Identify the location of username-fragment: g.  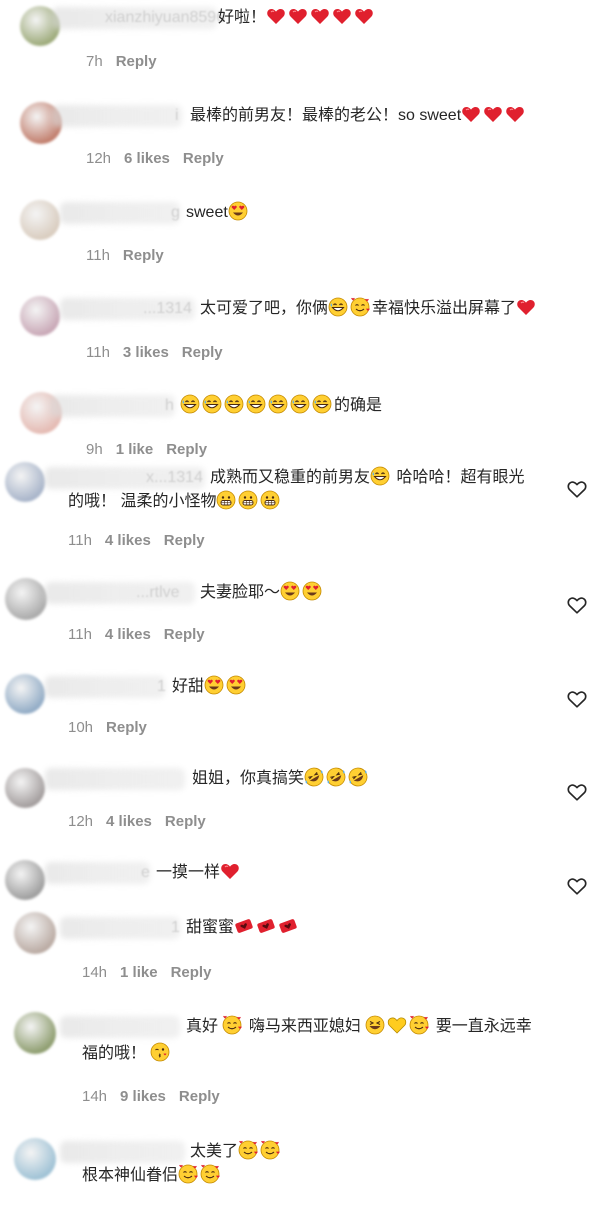
(175, 213).